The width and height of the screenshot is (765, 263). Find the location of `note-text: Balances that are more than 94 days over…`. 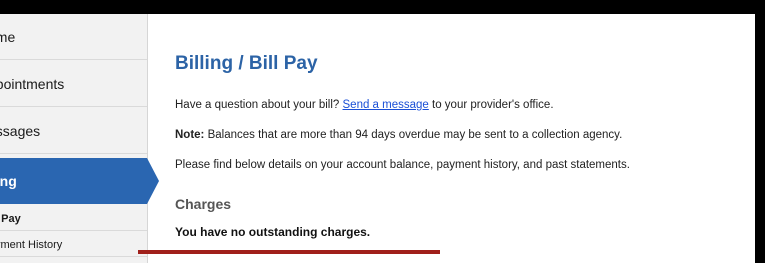

note-text: Balances that are more than 94 days over… is located at coordinates (413, 135).